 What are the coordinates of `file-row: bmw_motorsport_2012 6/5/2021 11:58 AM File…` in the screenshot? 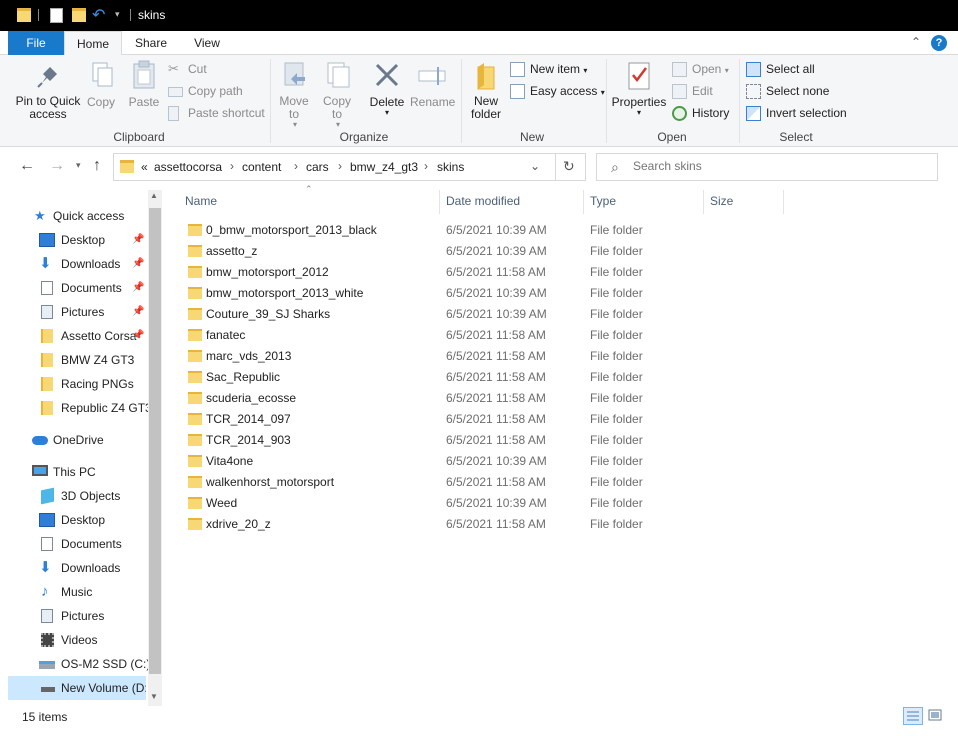 It's located at (479, 272).